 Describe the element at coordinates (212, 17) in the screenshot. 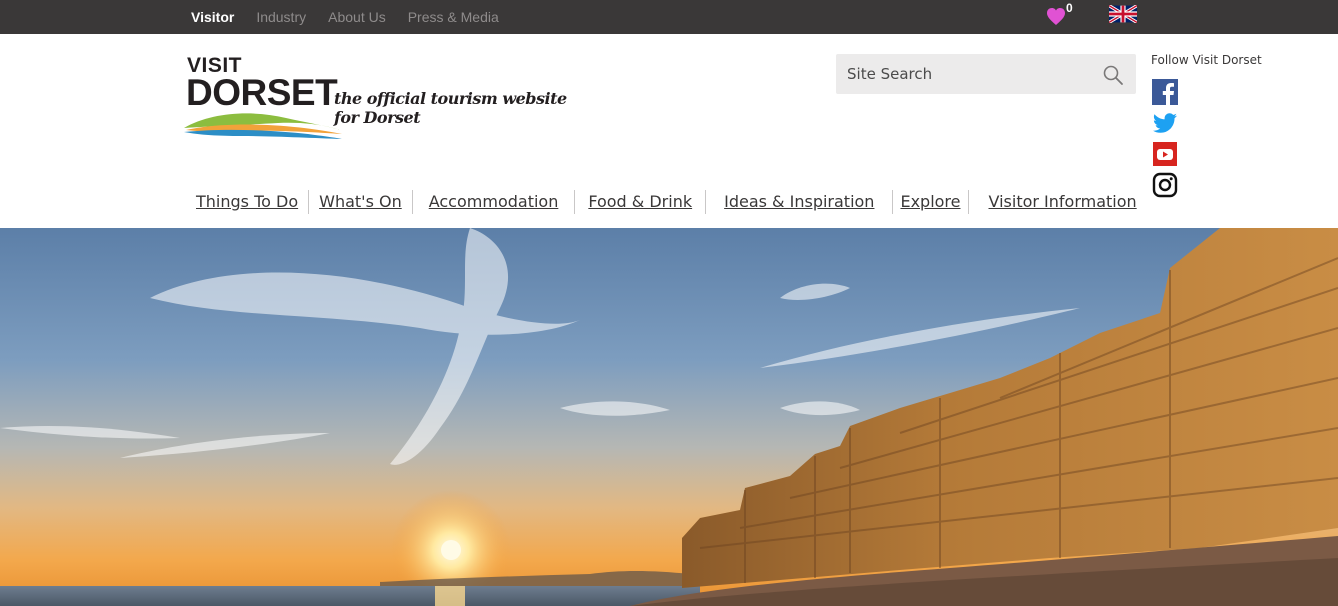

I see `audience-tab-visitor: Visitor` at that location.